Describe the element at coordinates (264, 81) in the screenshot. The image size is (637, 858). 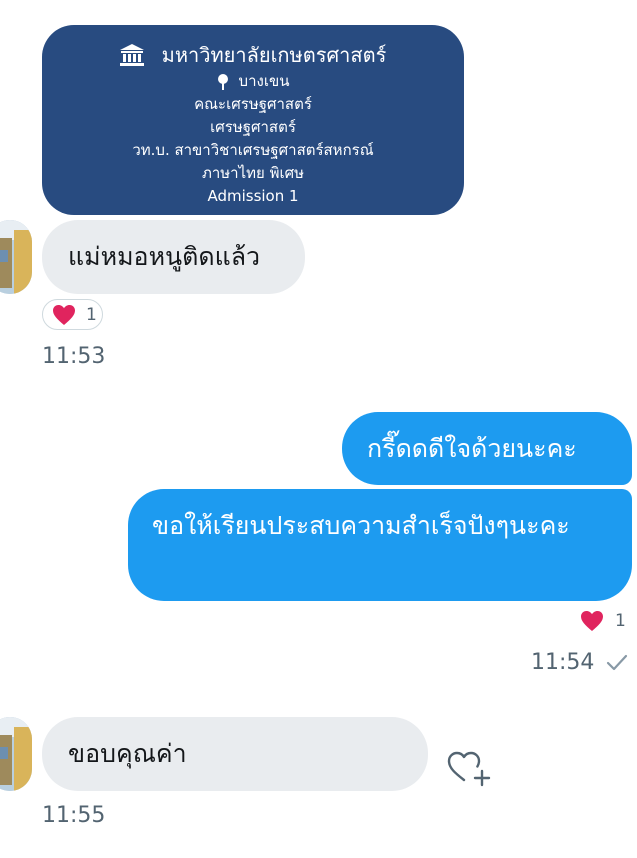
I see `campus-name: บางเขน` at that location.